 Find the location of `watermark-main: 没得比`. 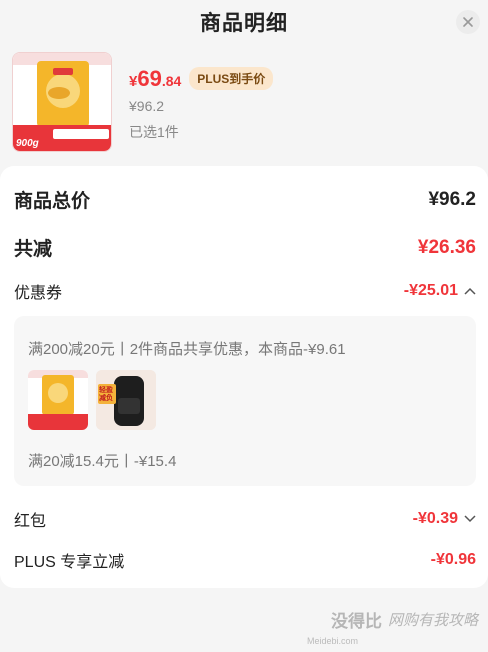

watermark-main: 没得比 is located at coordinates (356, 621).